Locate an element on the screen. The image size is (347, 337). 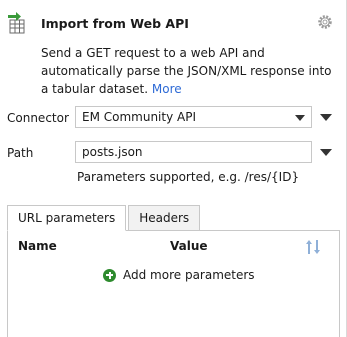
tab-bar: URL parameters Headers is located at coordinates (104, 218).